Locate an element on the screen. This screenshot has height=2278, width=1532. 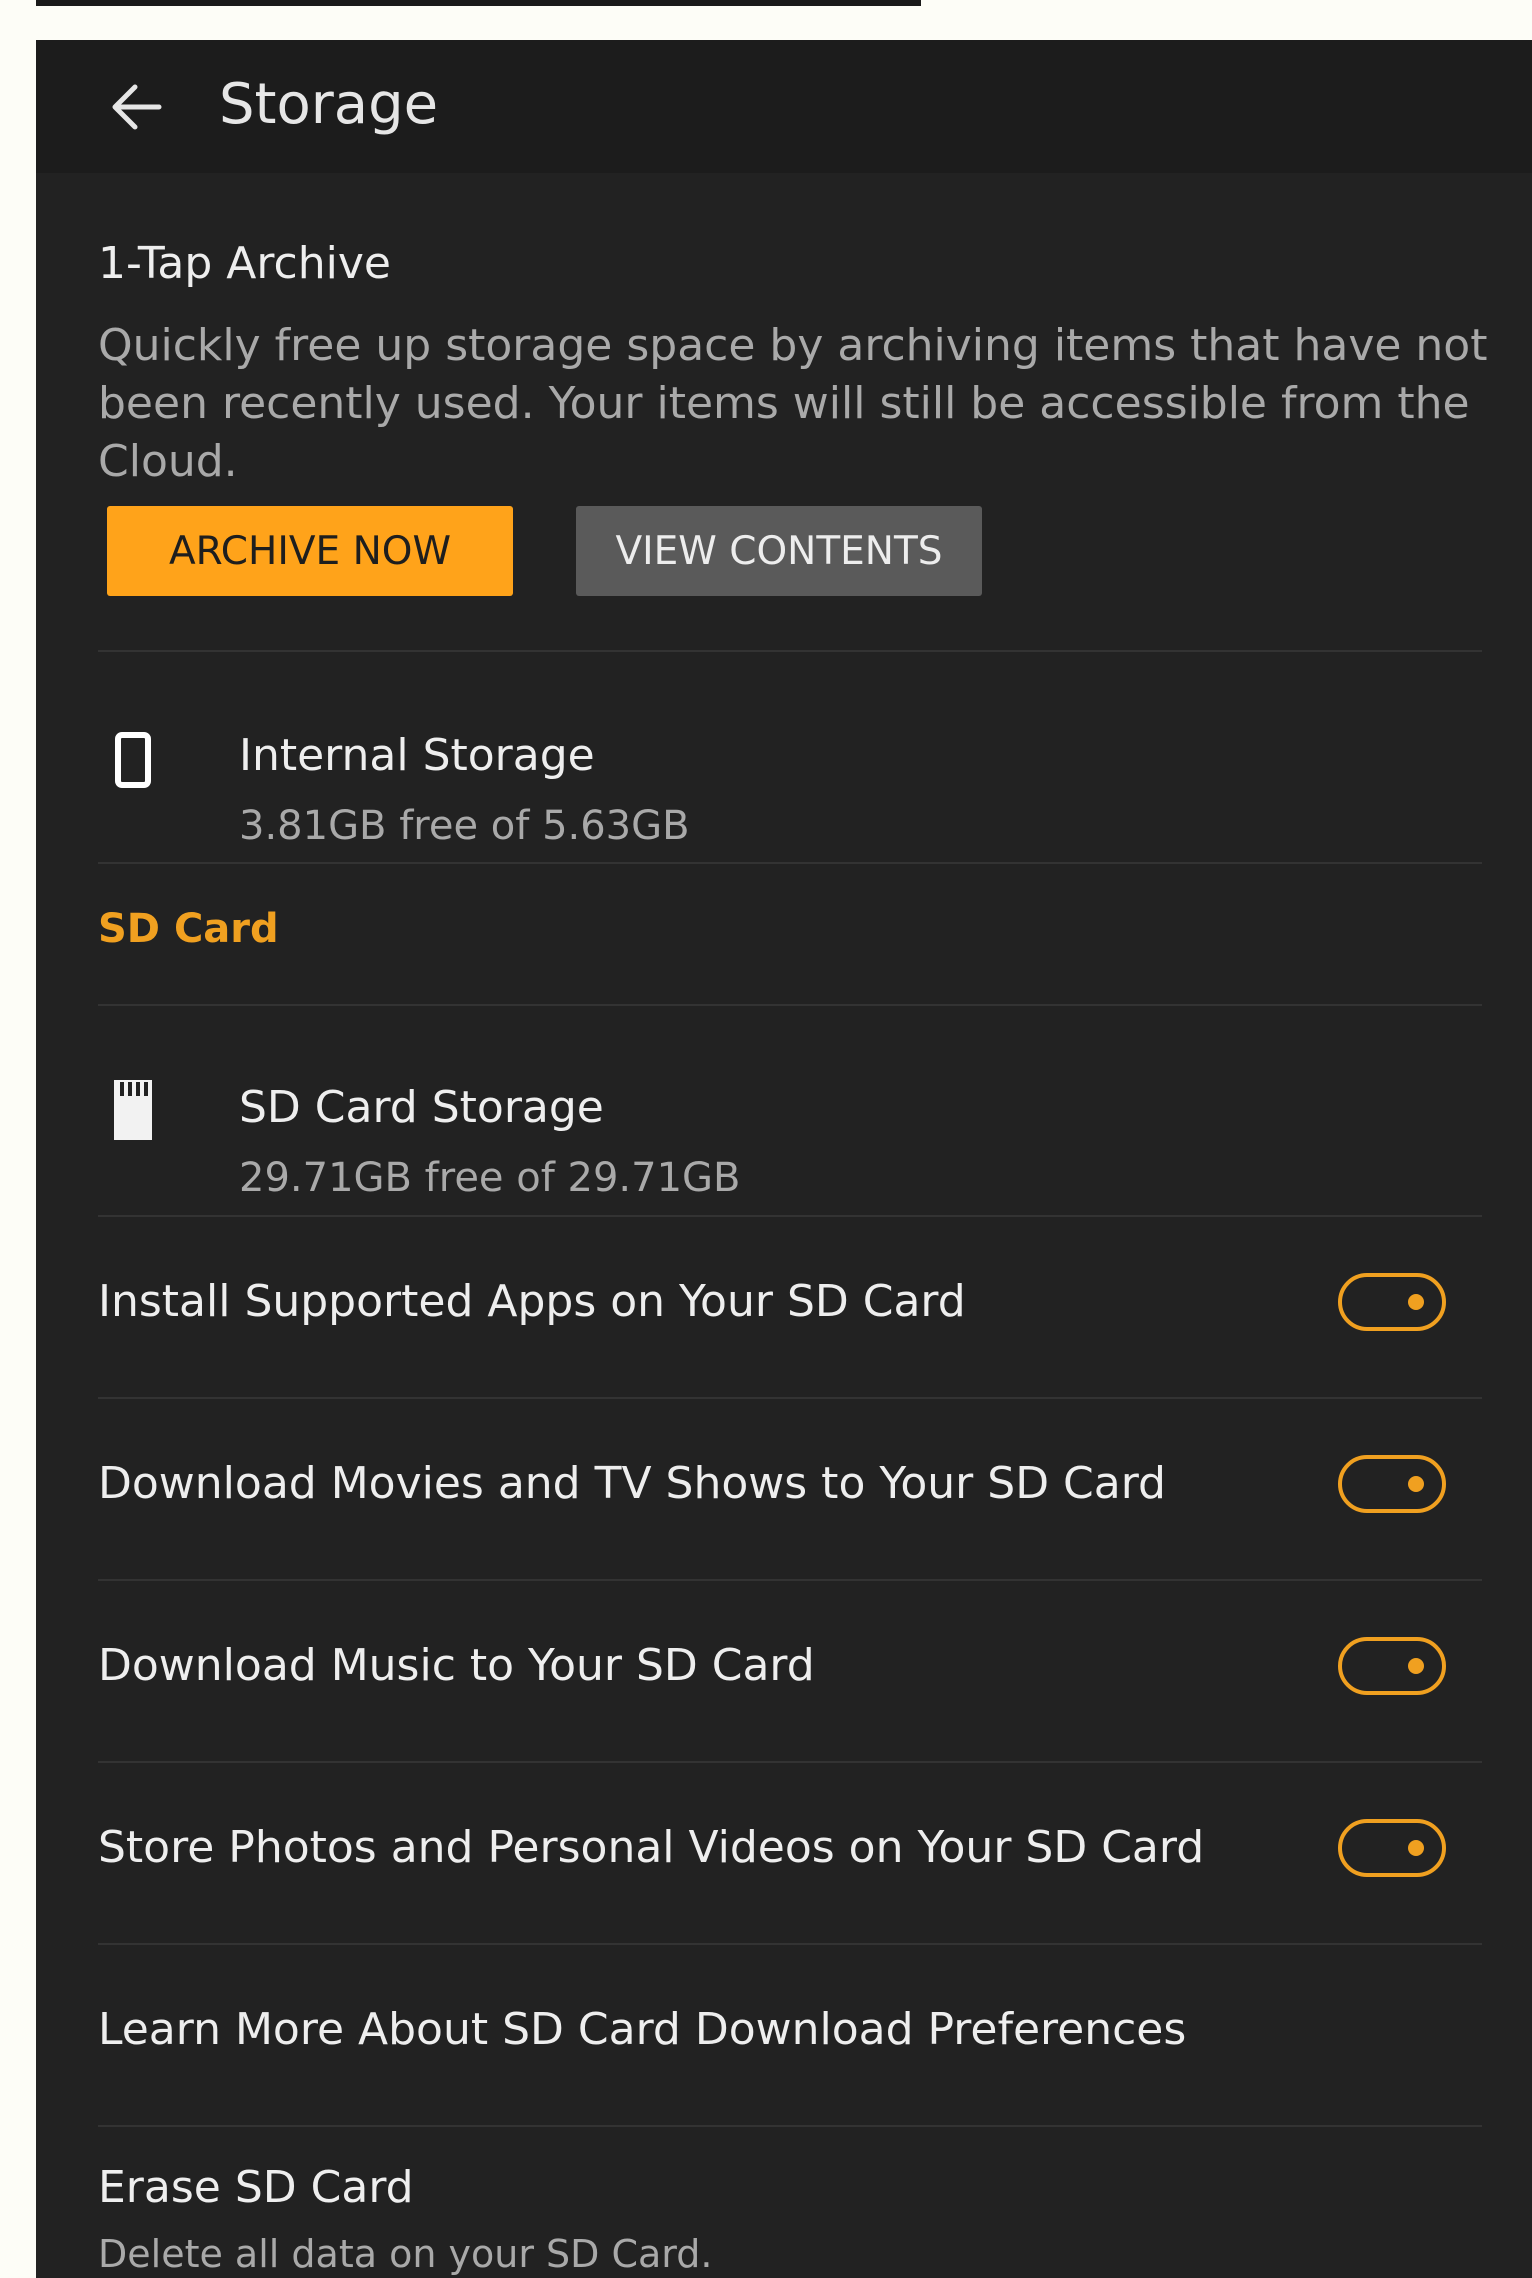
download-movies-sd-switch is located at coordinates (1392, 1484).